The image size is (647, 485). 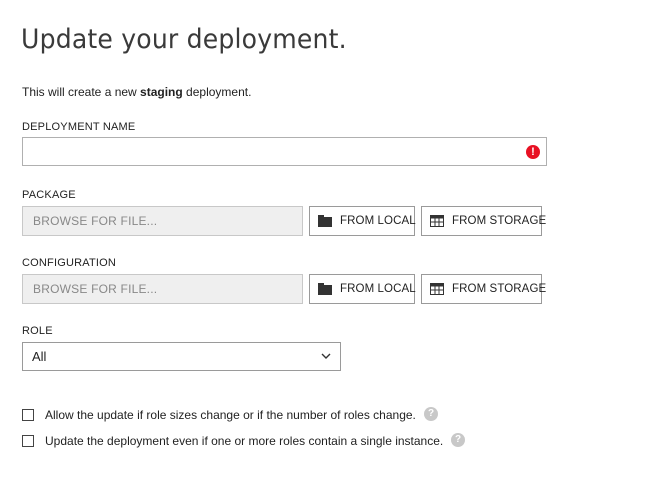 I want to click on subtitle-prefix: This will create a new, so click(x=81, y=92).